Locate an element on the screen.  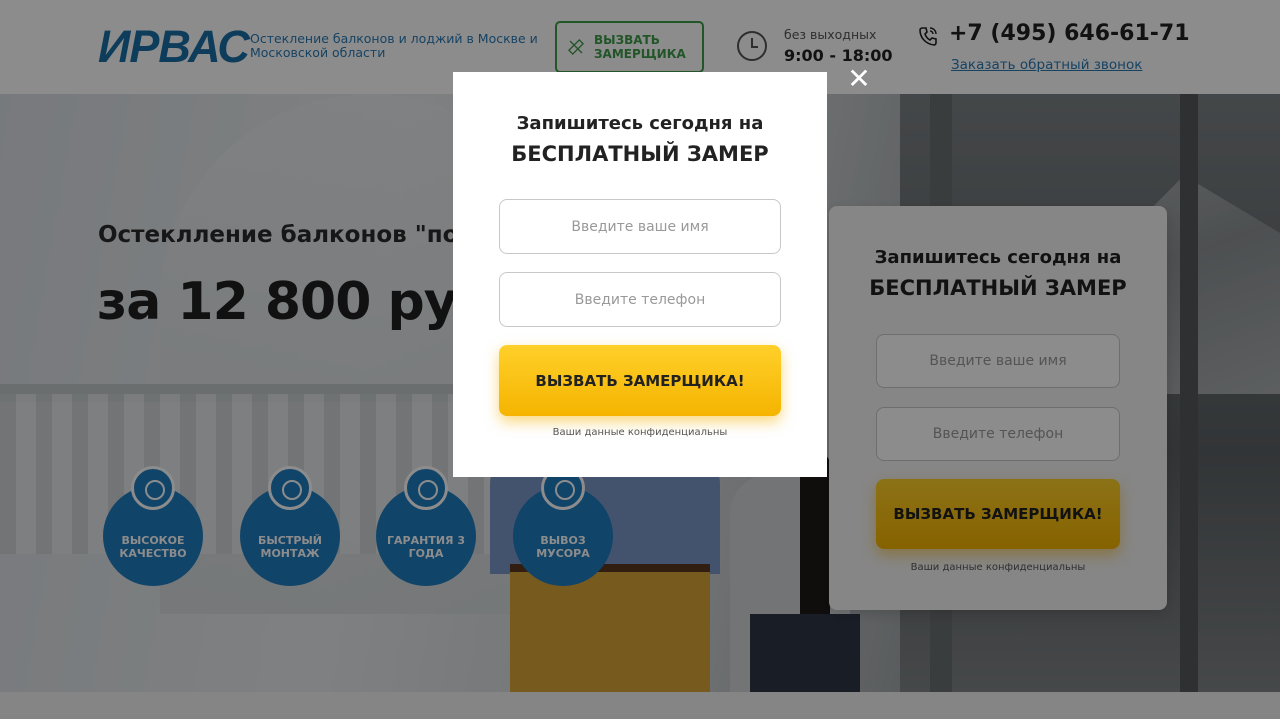
modal-name-input is located at coordinates (640, 226).